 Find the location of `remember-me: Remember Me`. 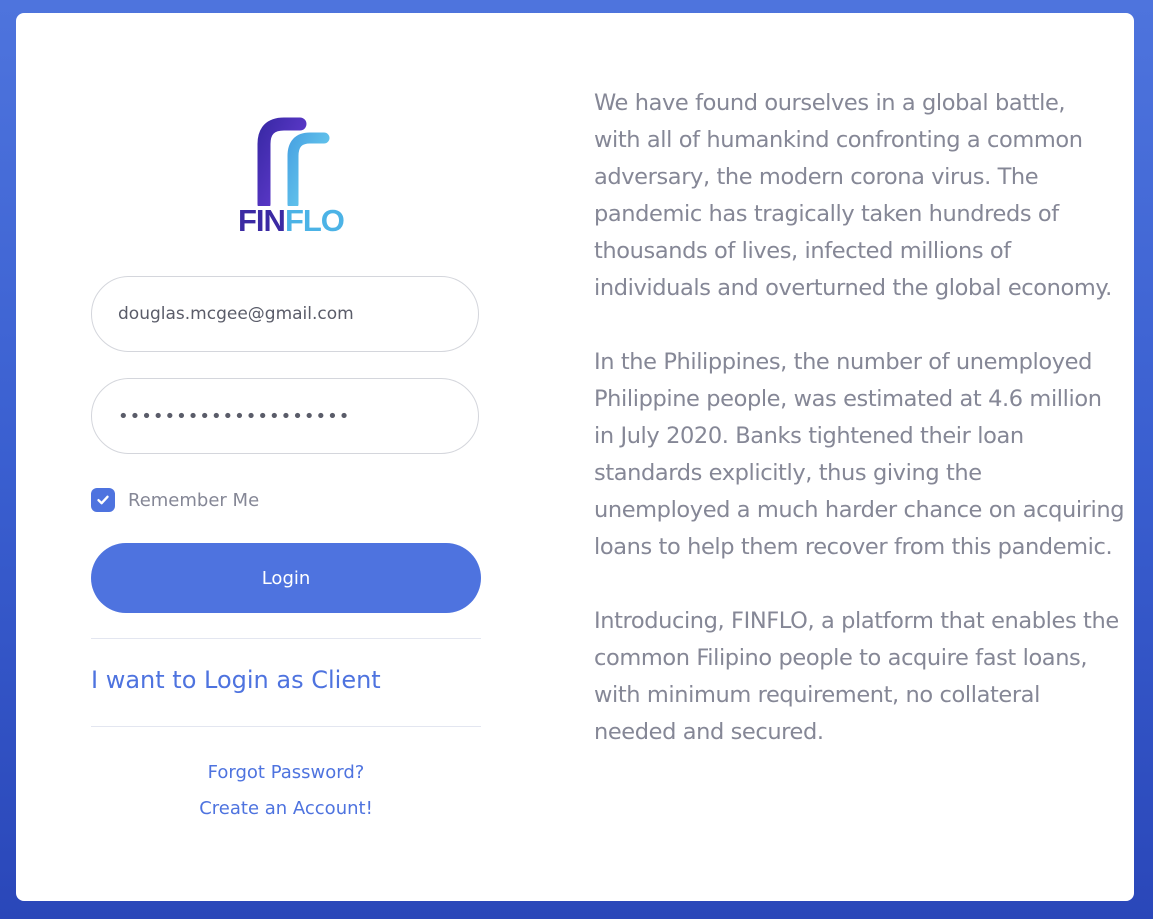

remember-me: Remember Me is located at coordinates (175, 500).